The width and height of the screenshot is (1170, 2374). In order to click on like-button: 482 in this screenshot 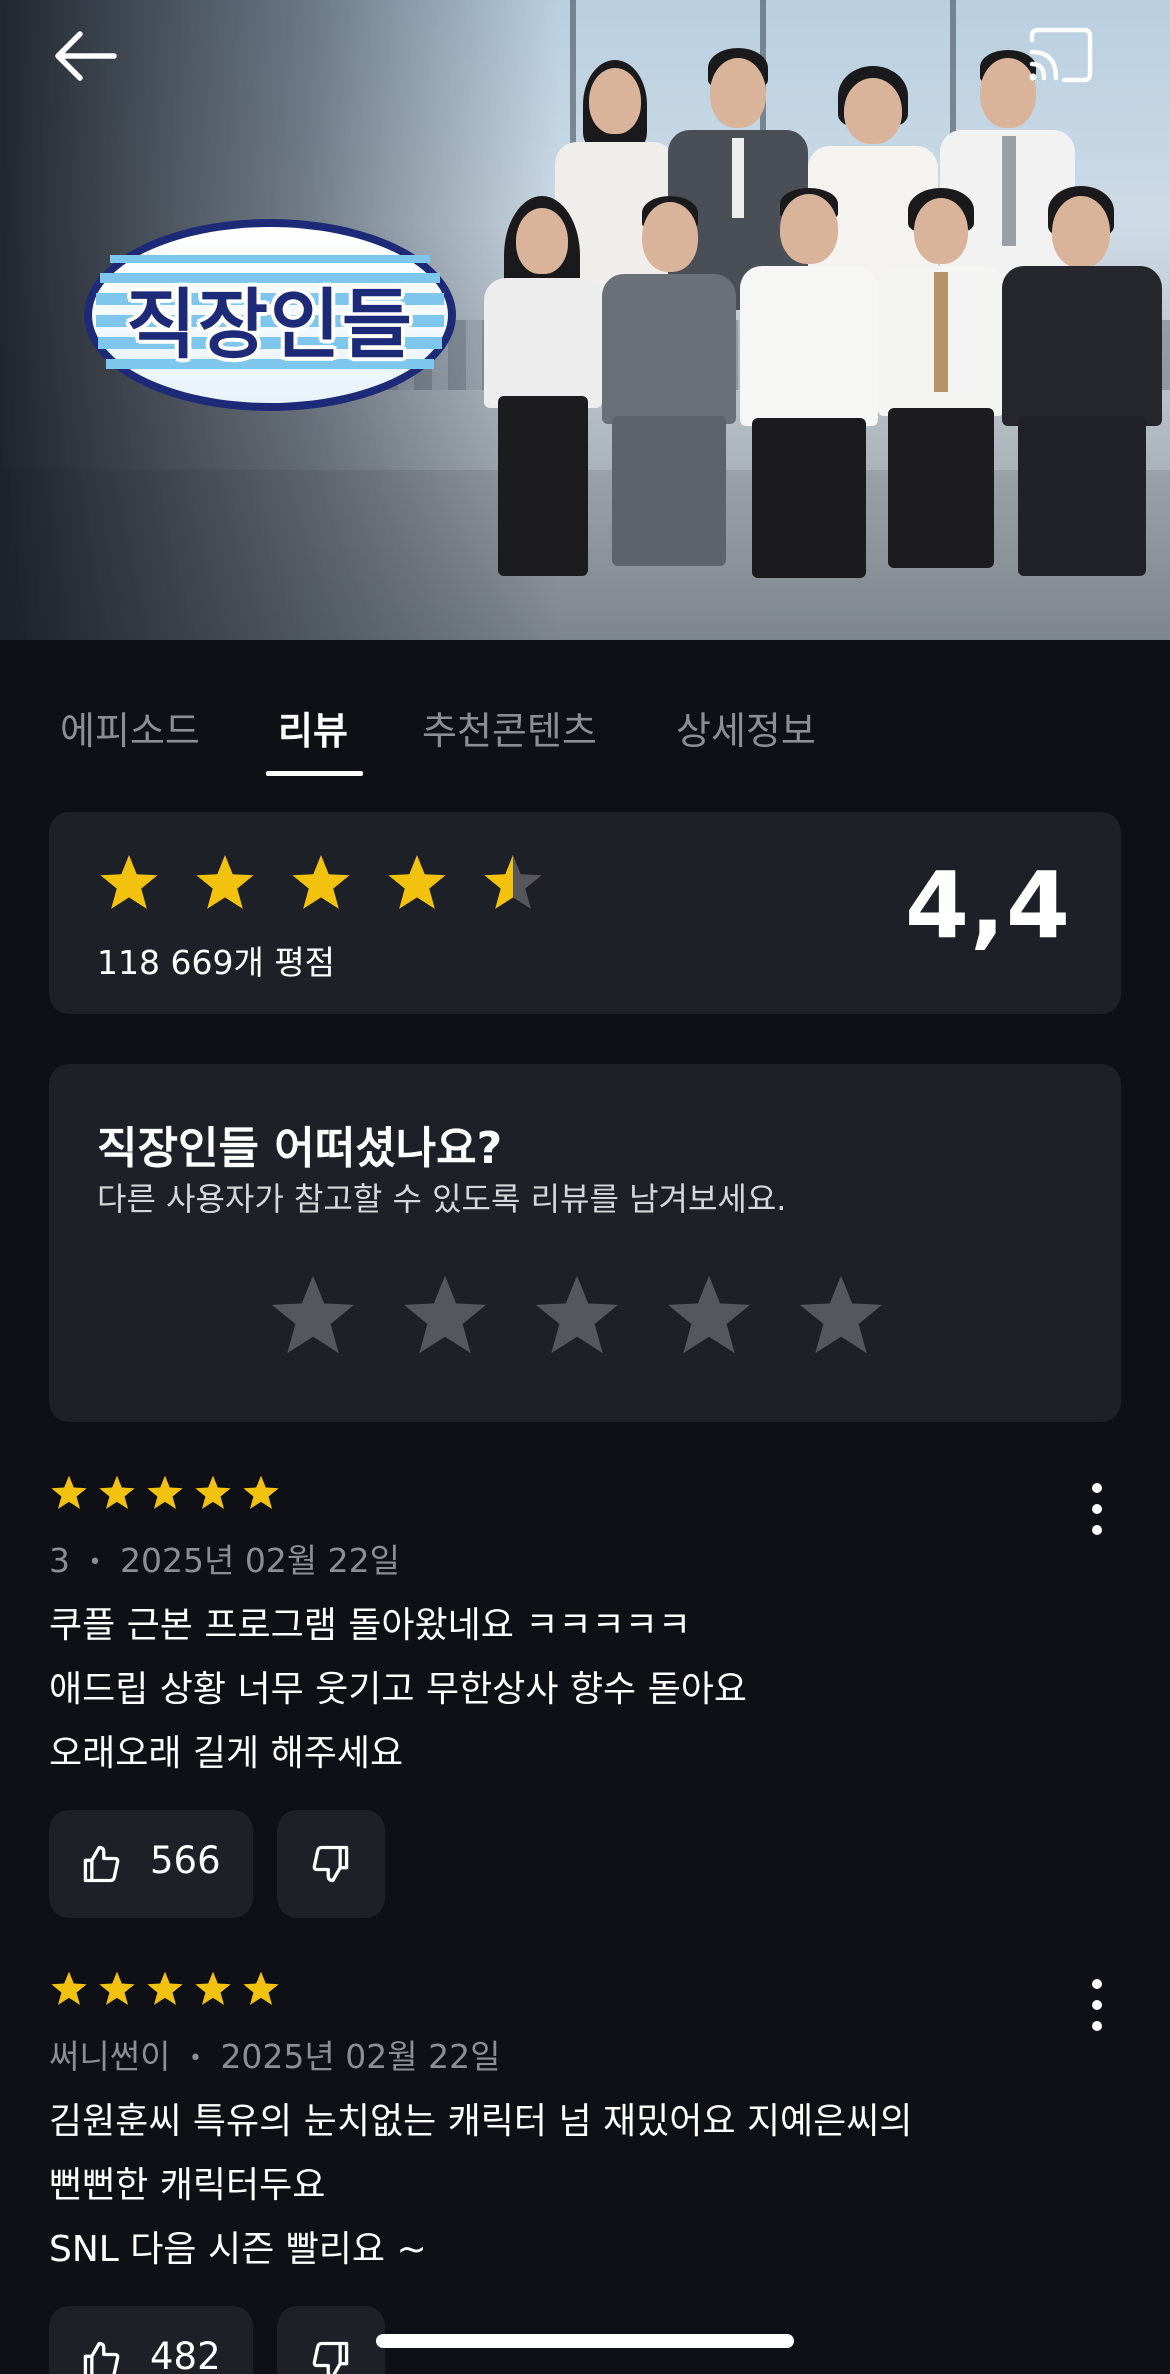, I will do `click(151, 2340)`.